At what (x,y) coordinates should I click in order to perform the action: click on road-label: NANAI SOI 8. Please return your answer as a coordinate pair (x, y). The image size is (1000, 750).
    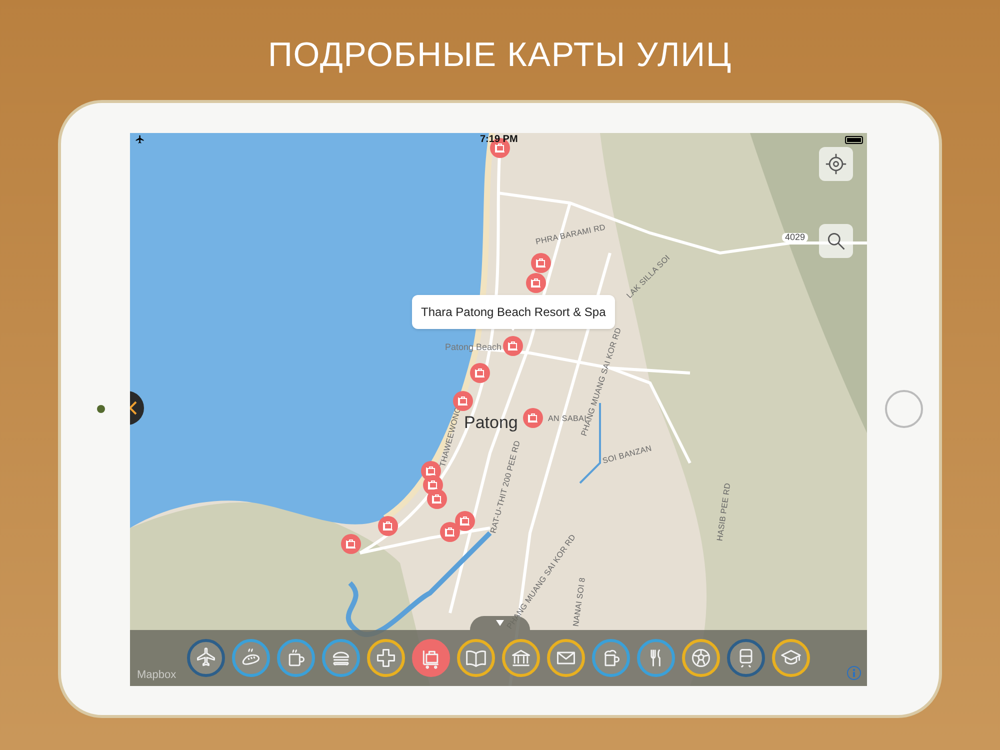
    Looking at the image, I should click on (580, 601).